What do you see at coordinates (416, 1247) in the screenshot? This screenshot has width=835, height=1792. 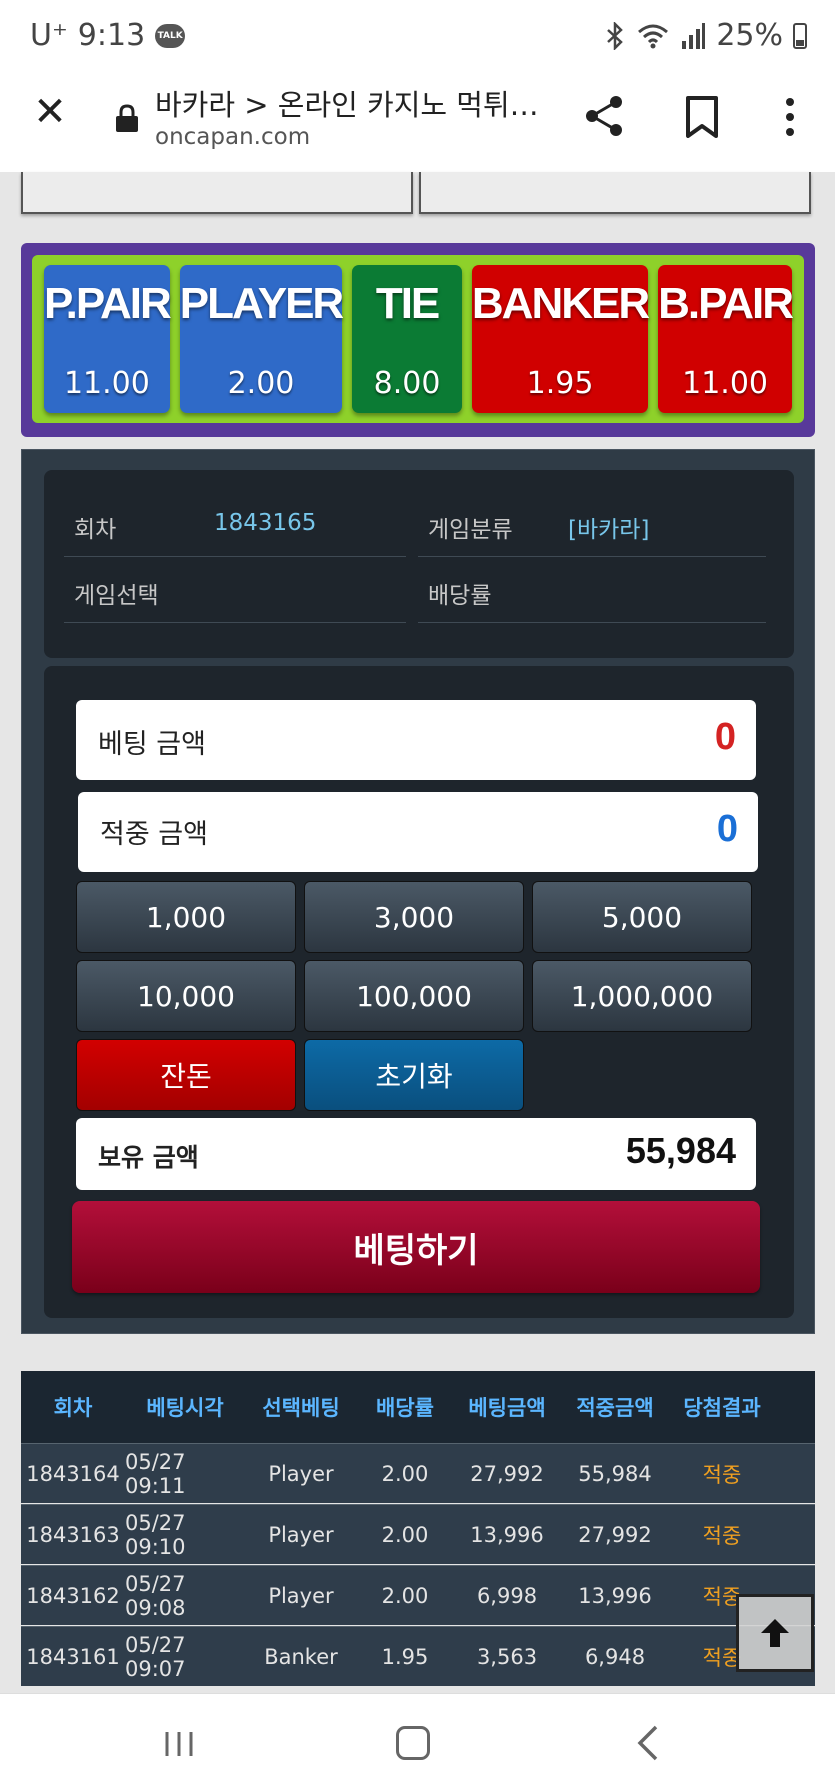 I see `place-bet-button: 베팅하기` at bounding box center [416, 1247].